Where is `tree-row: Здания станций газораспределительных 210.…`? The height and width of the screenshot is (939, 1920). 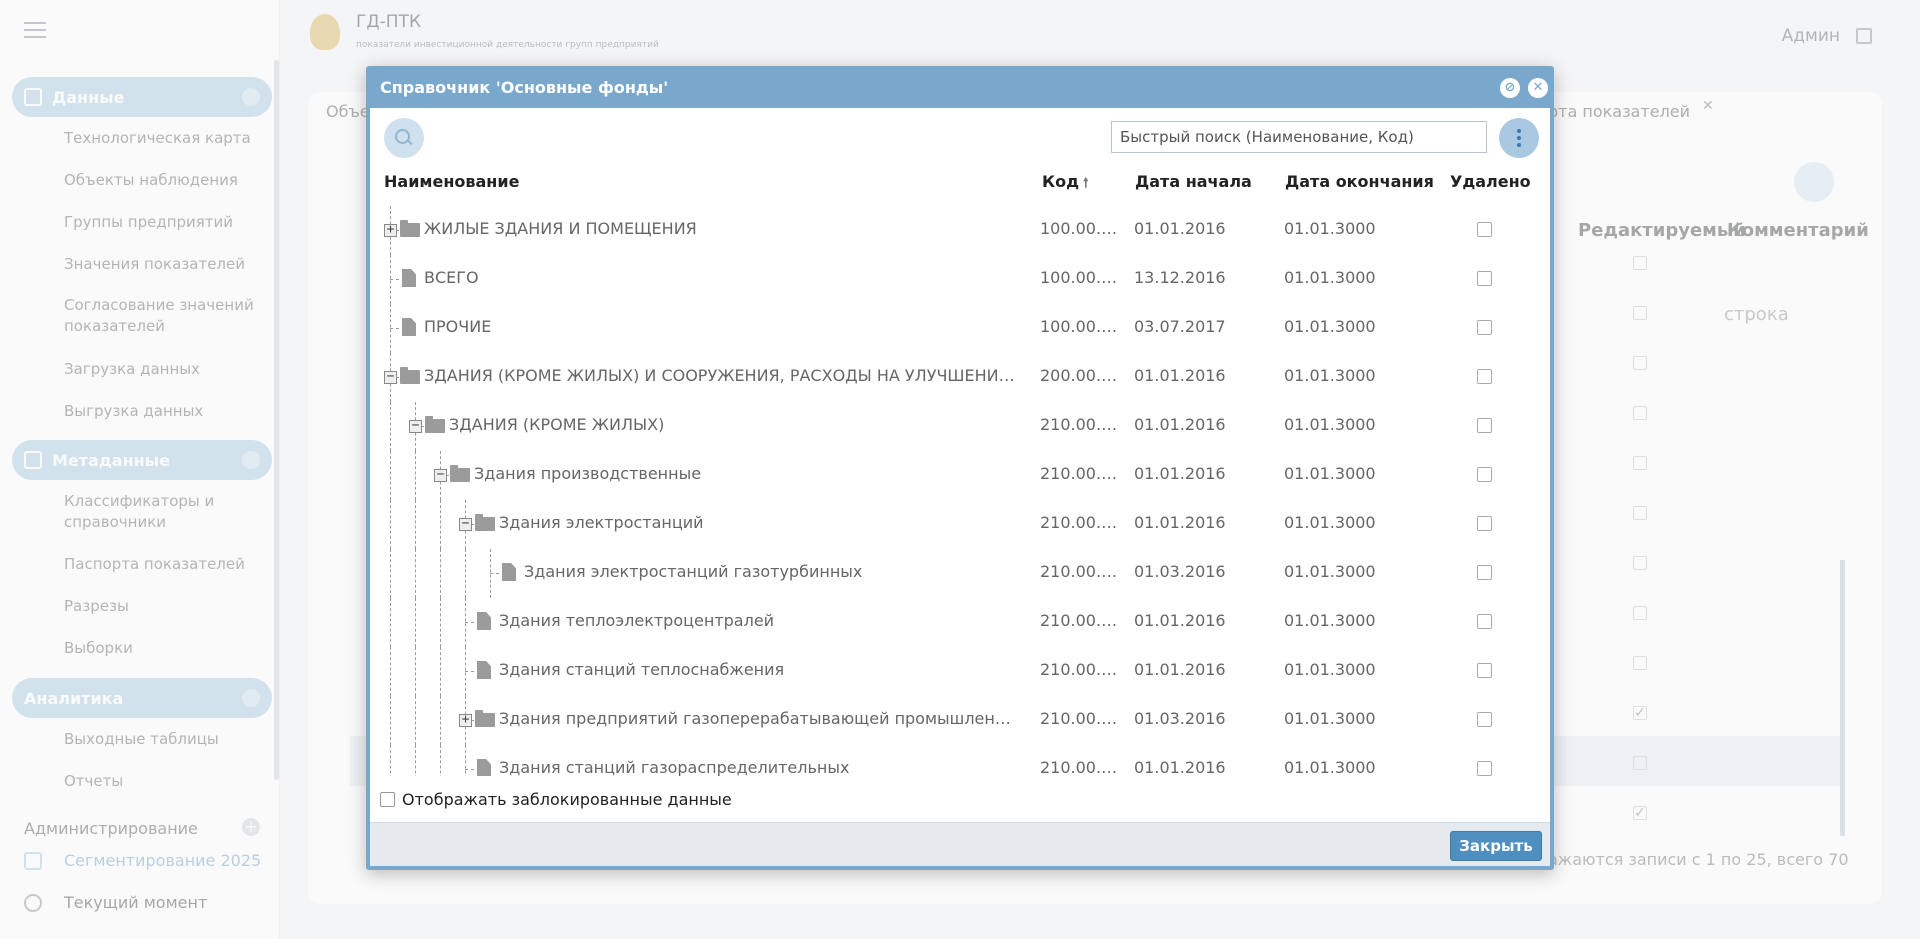
tree-row: Здания станций газораспределительных 210.… is located at coordinates (959, 760).